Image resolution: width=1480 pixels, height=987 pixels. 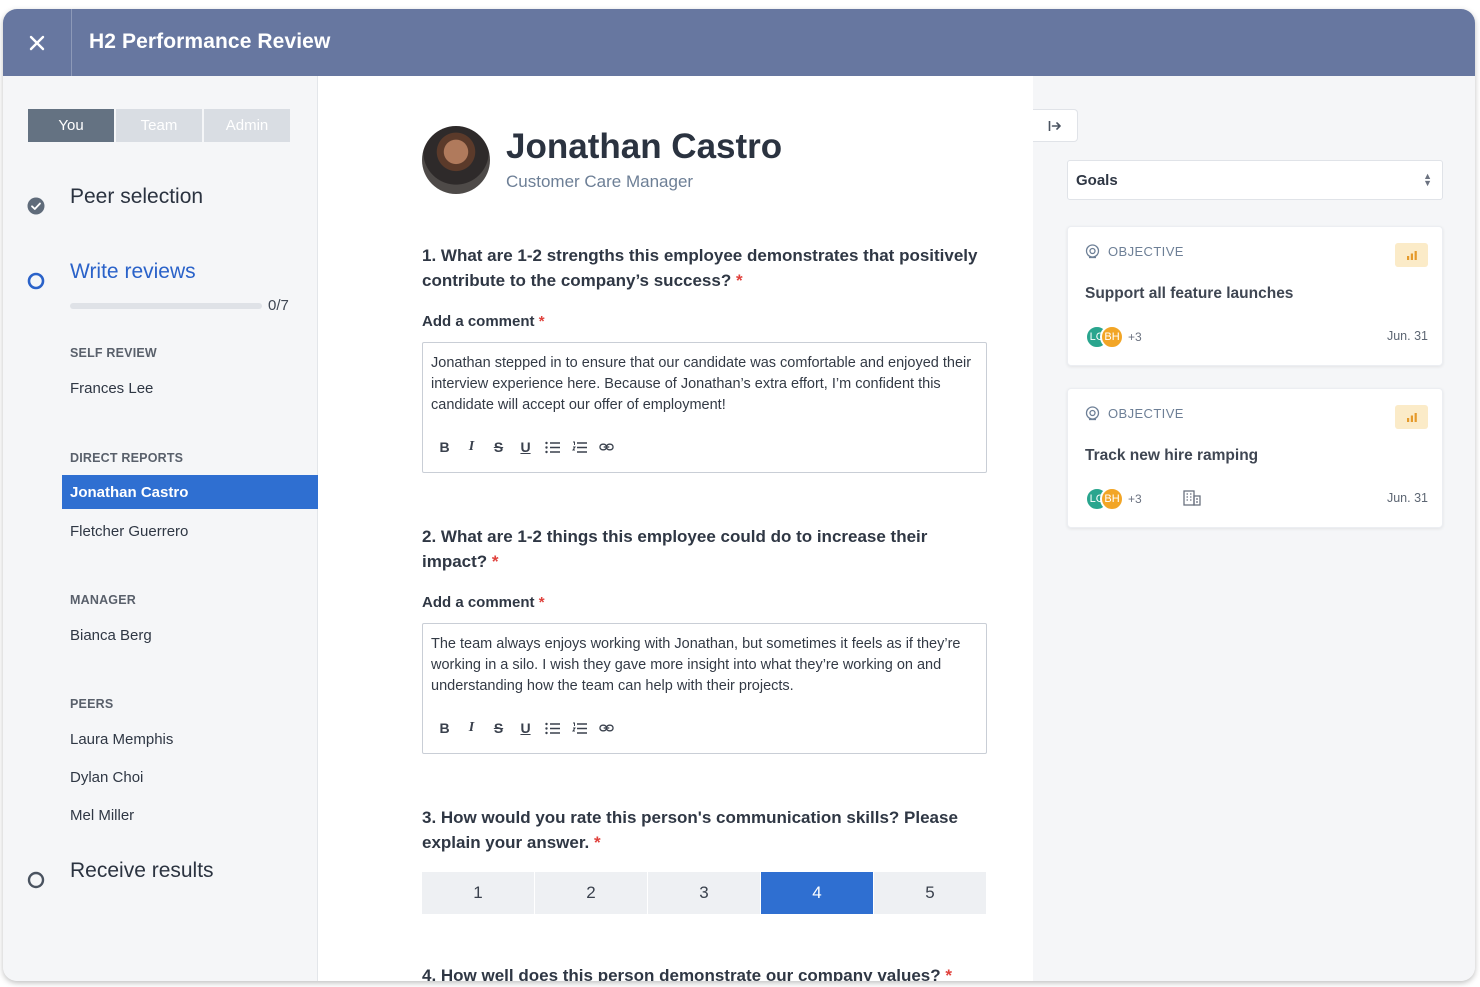 I want to click on collapse-panel-button, so click(x=1055, y=125).